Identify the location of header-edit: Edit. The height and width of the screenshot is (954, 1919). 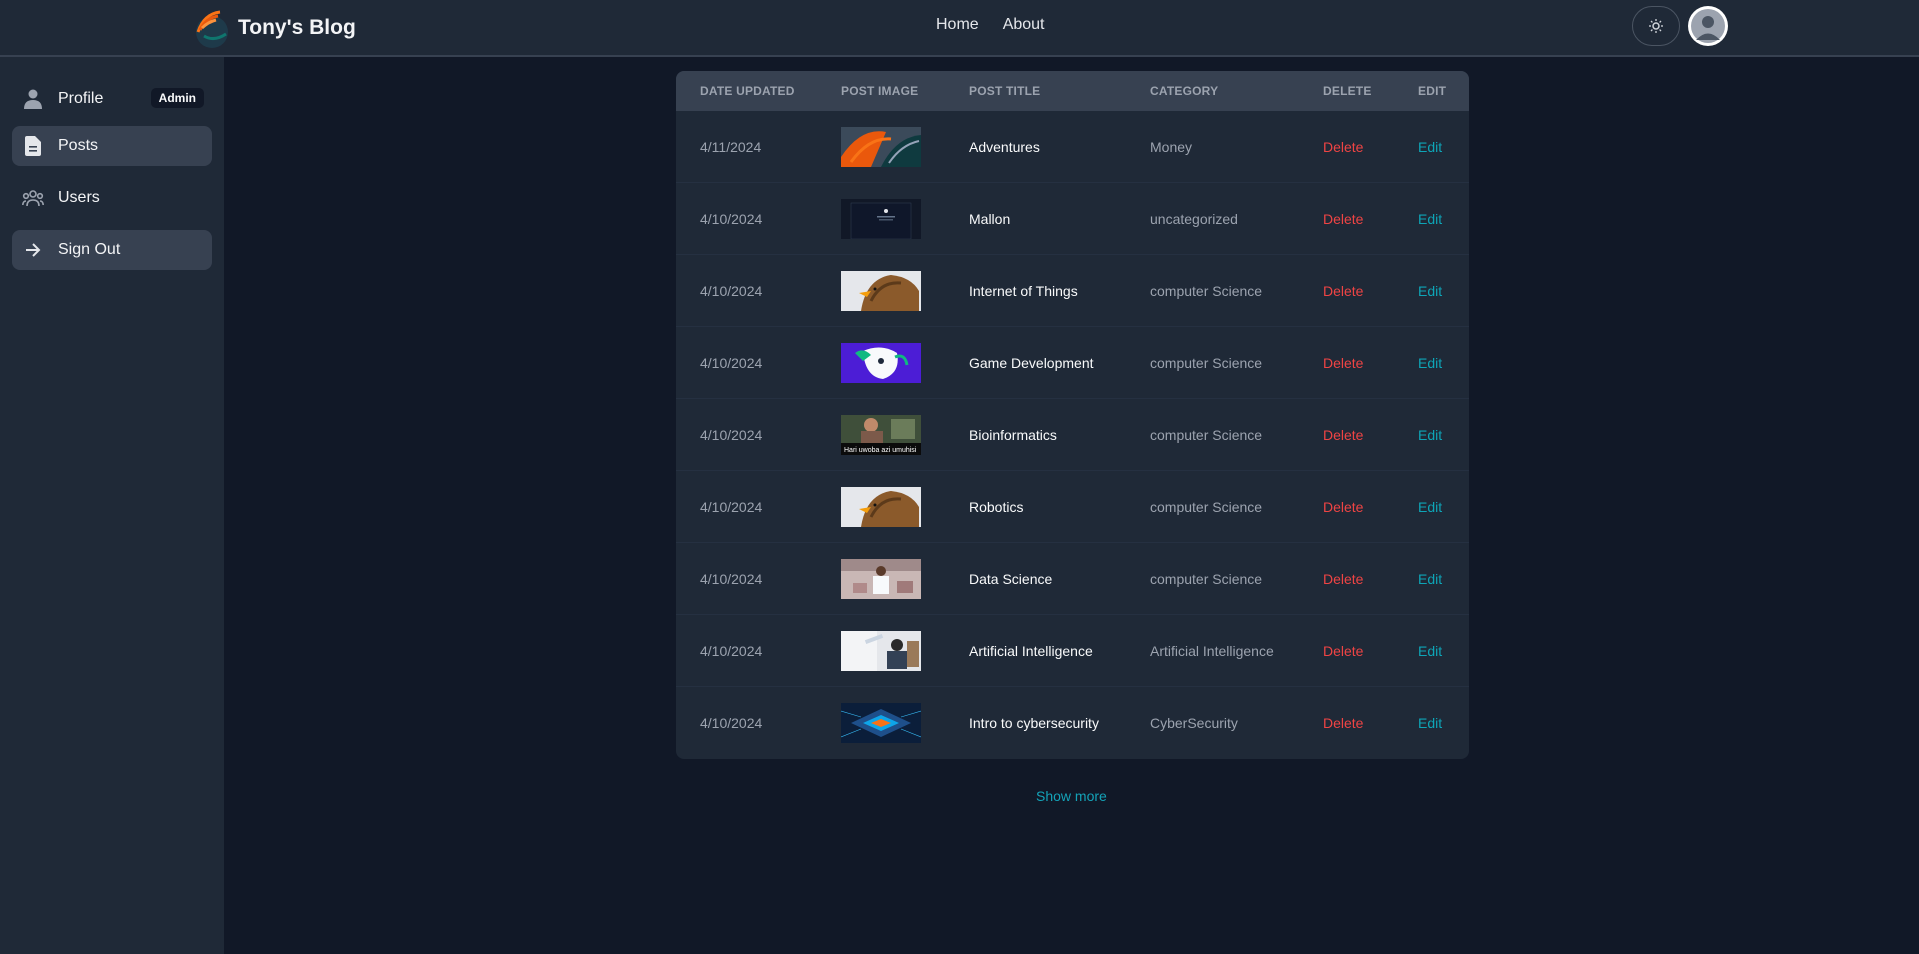
(1432, 91).